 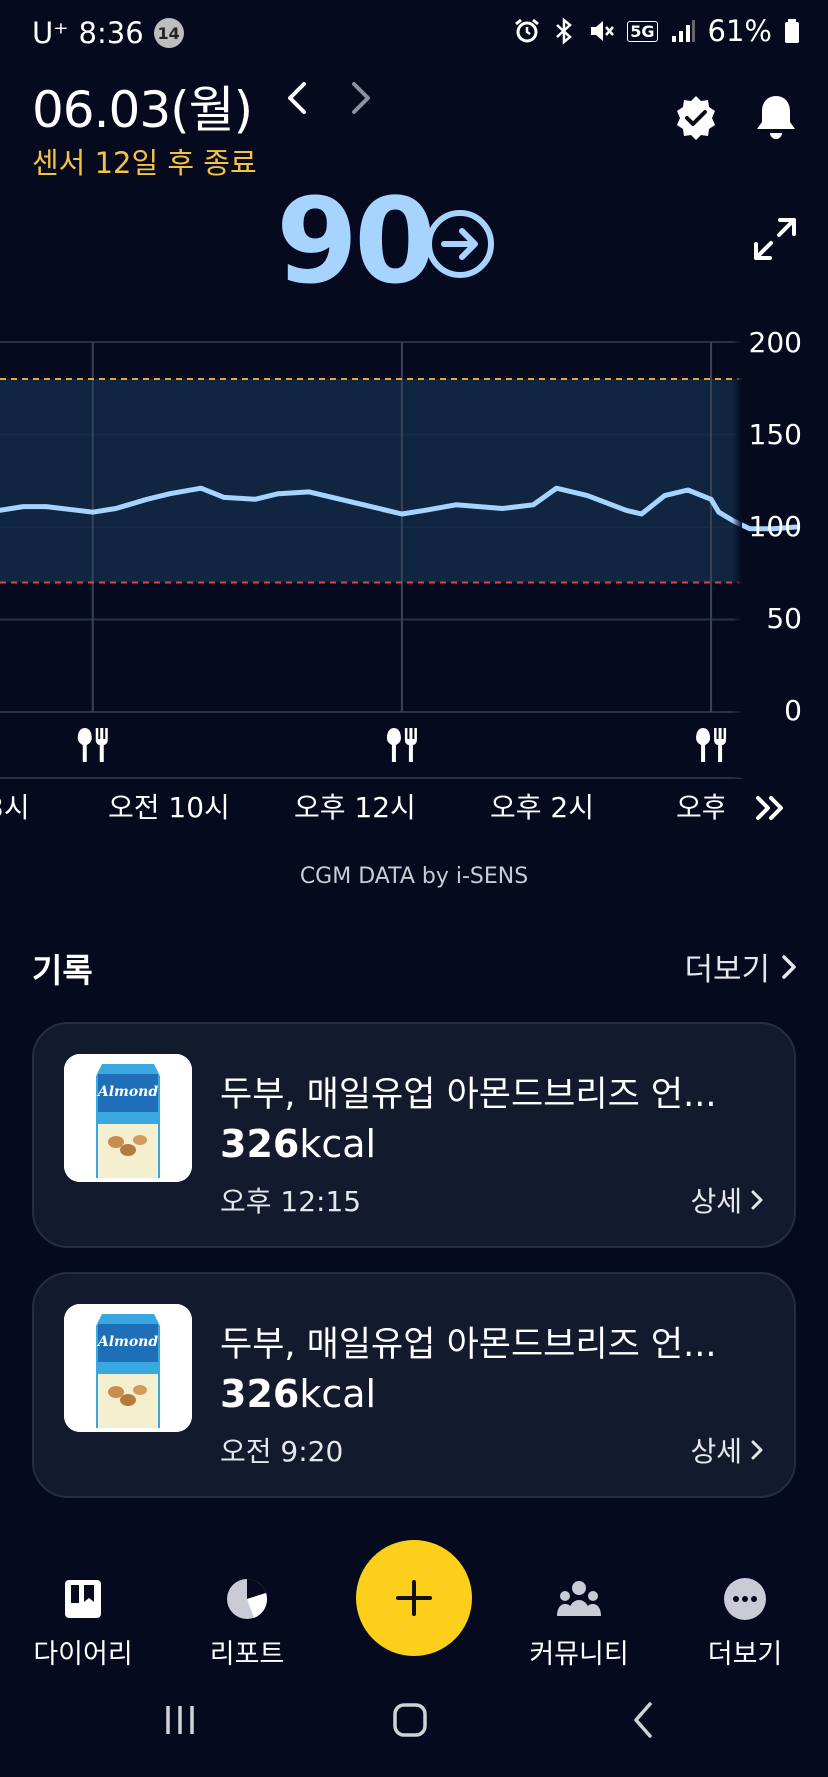 What do you see at coordinates (247, 1654) in the screenshot?
I see `nav-label-report: 리포트` at bounding box center [247, 1654].